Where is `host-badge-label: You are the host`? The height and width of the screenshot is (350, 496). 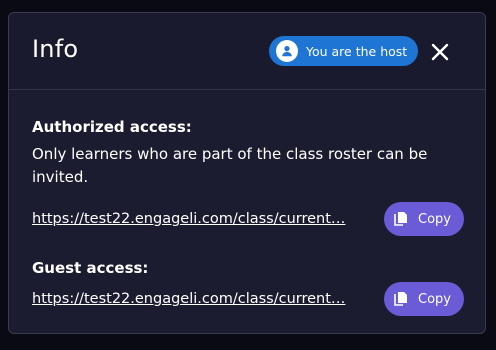
host-badge-label: You are the host is located at coordinates (357, 51).